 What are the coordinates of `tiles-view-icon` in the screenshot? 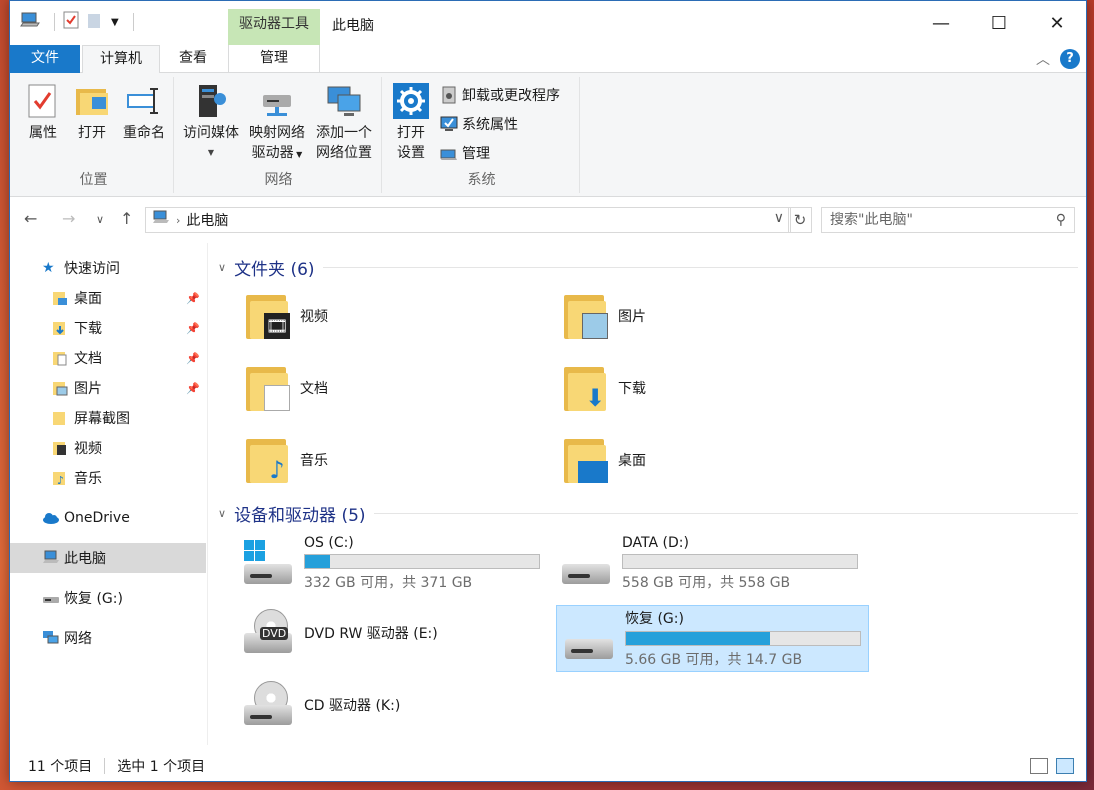 It's located at (1065, 766).